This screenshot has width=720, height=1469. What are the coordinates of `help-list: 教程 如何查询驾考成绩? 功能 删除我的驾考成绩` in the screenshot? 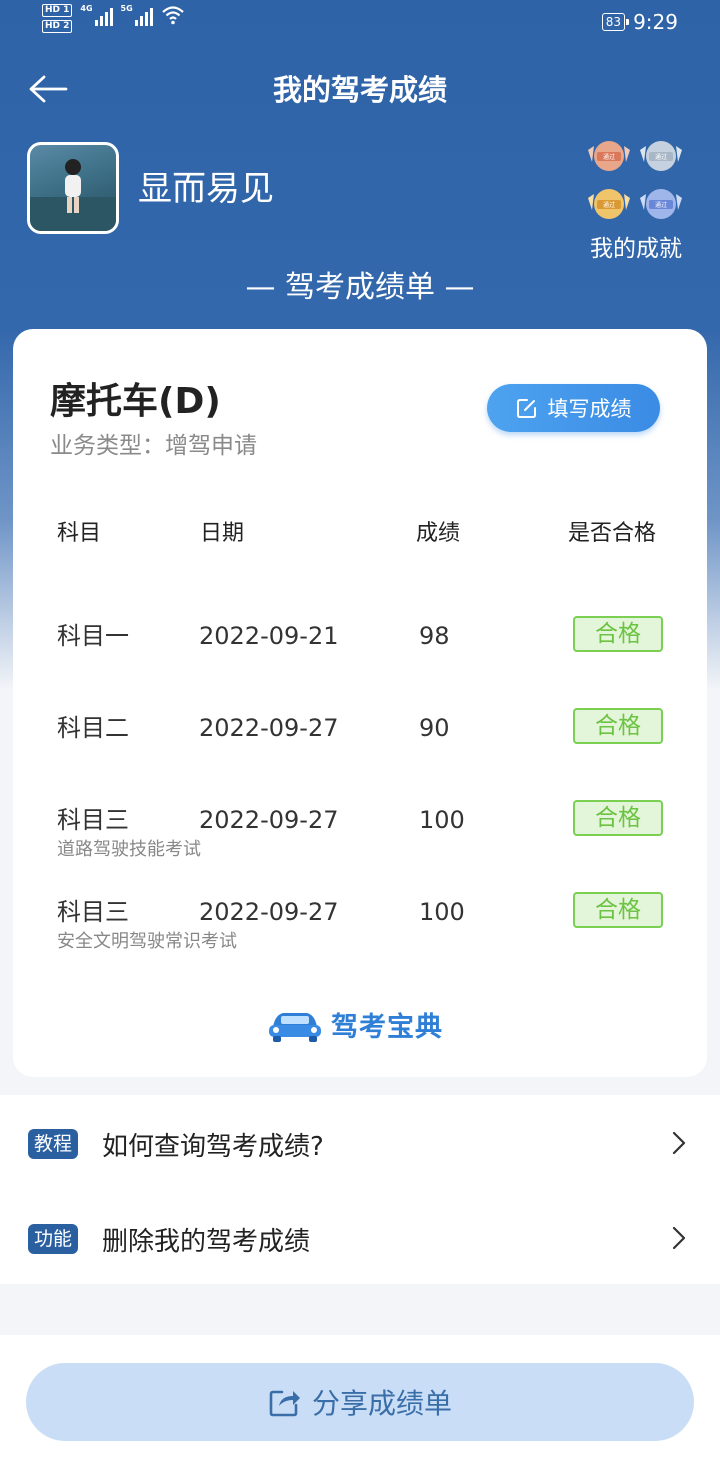 It's located at (360, 1189).